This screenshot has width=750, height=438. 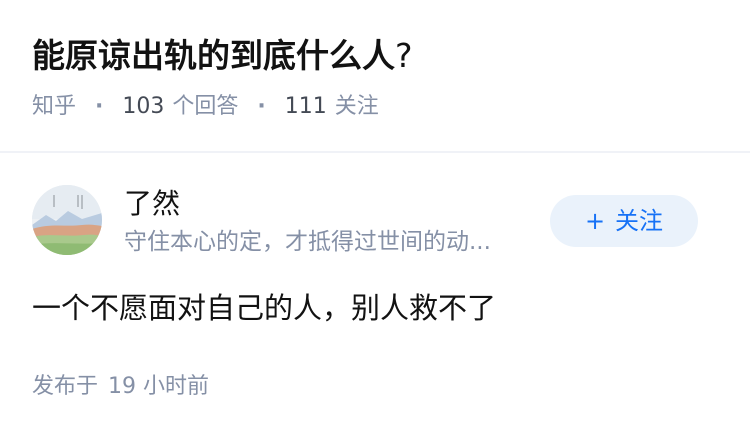 What do you see at coordinates (375, 308) in the screenshot?
I see `answer-content: 一个不愿面对自己的人，别人救不了` at bounding box center [375, 308].